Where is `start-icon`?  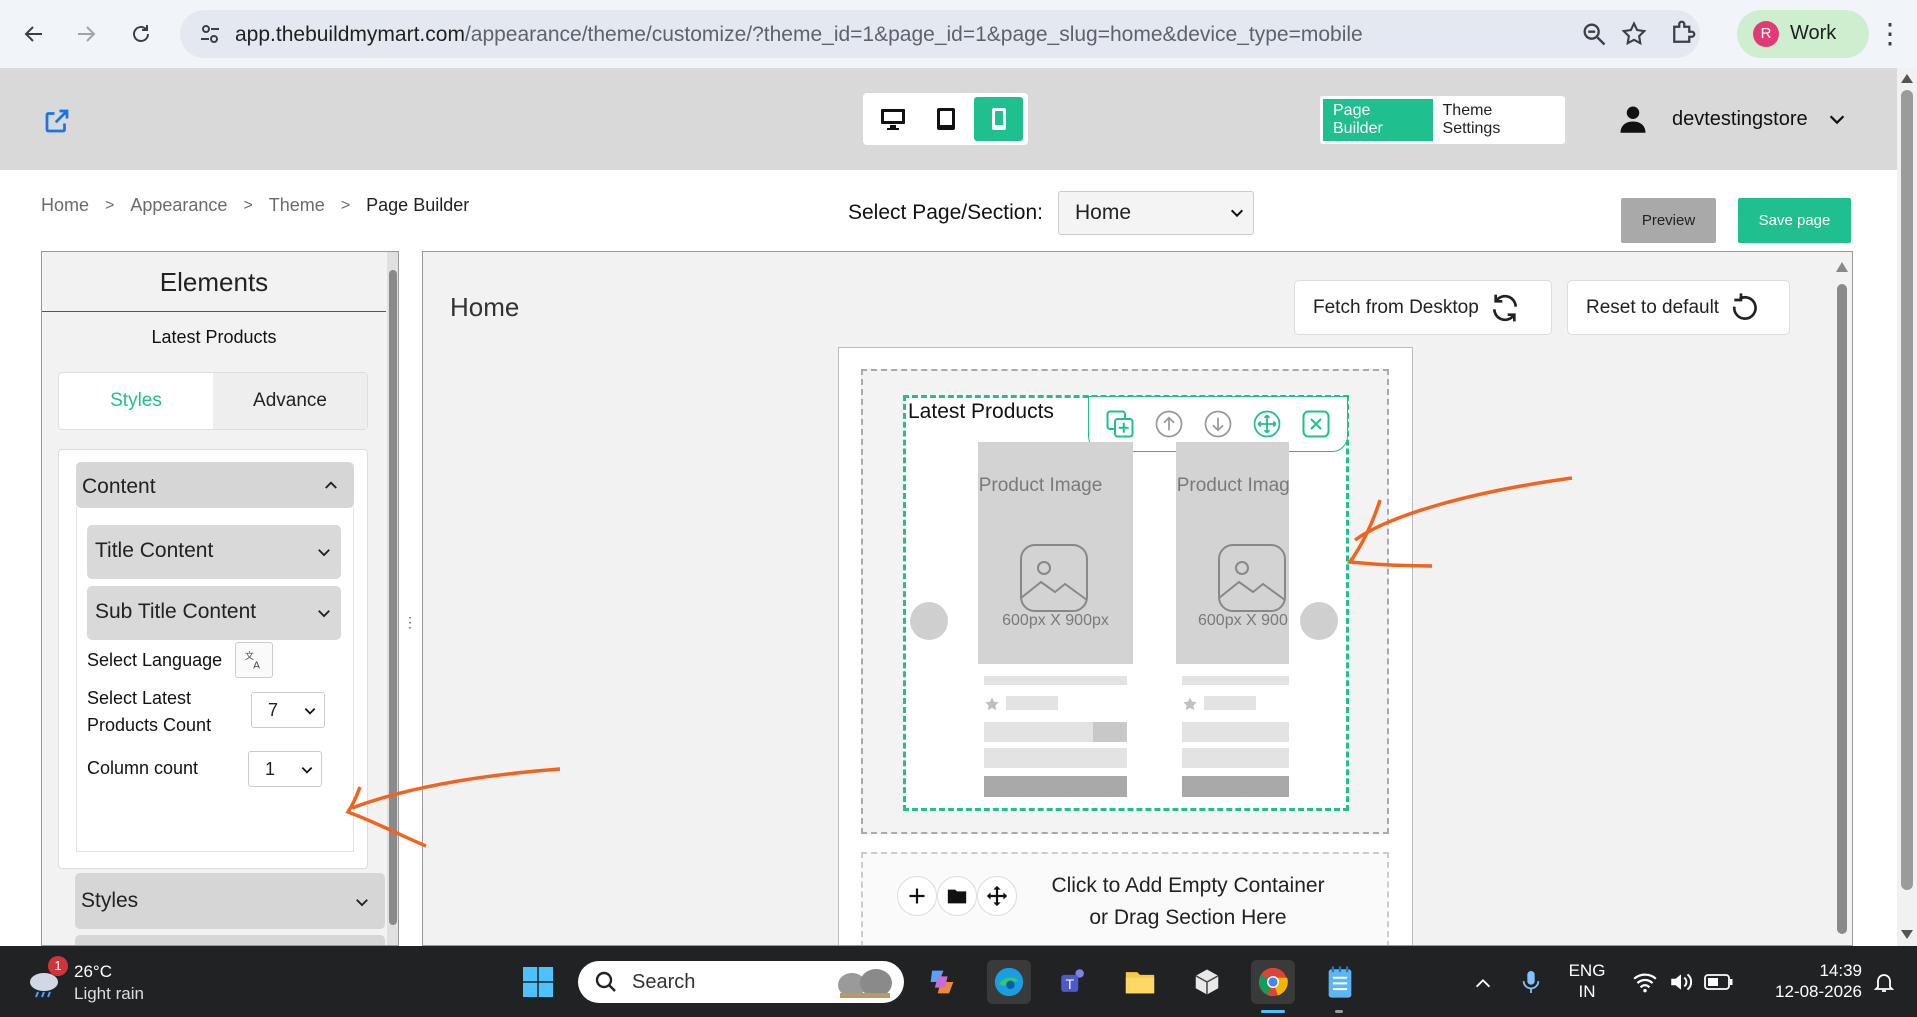
start-icon is located at coordinates (538, 982).